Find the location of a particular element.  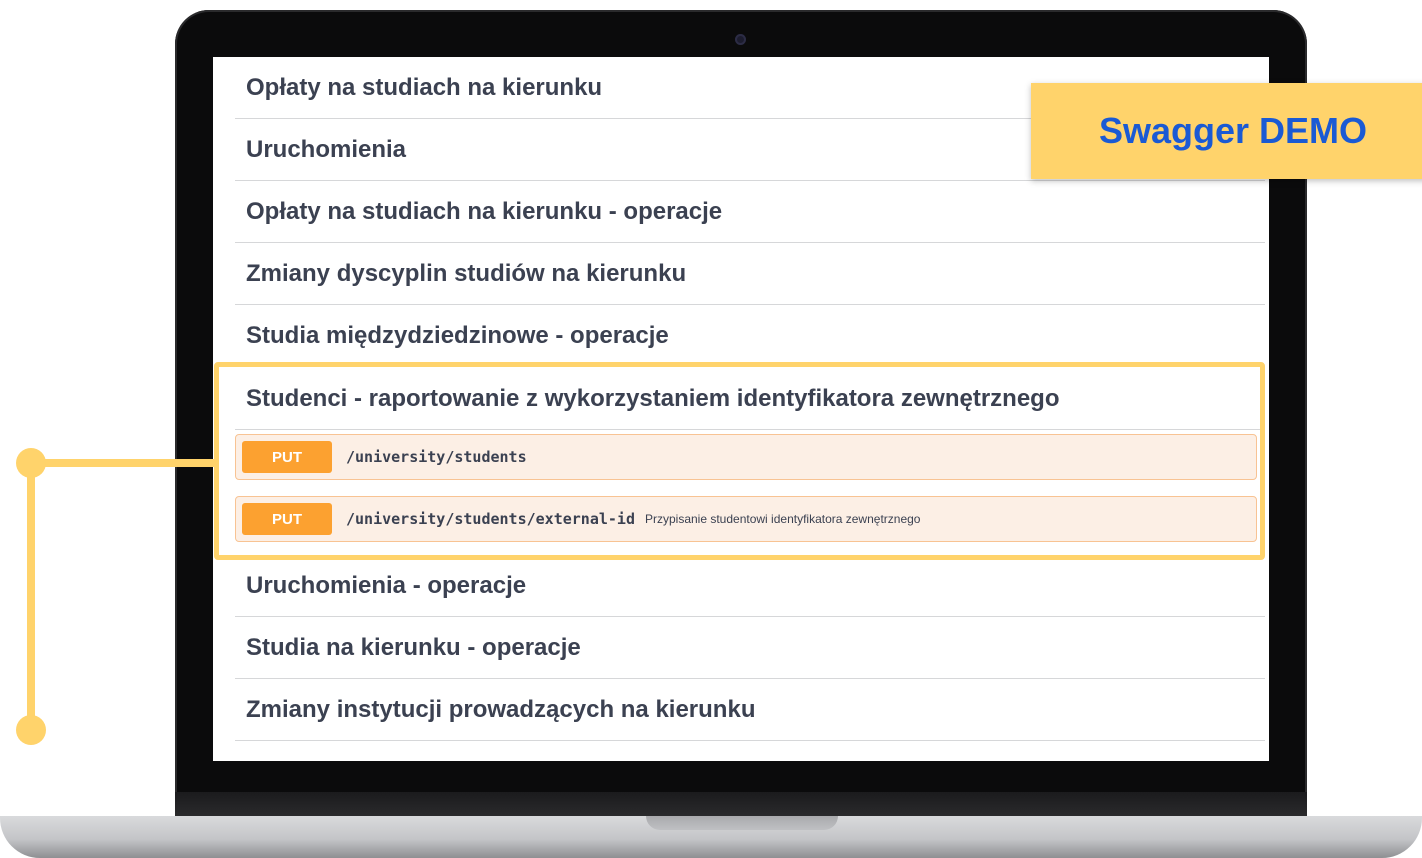

connector-line-vertical is located at coordinates (31, 596).